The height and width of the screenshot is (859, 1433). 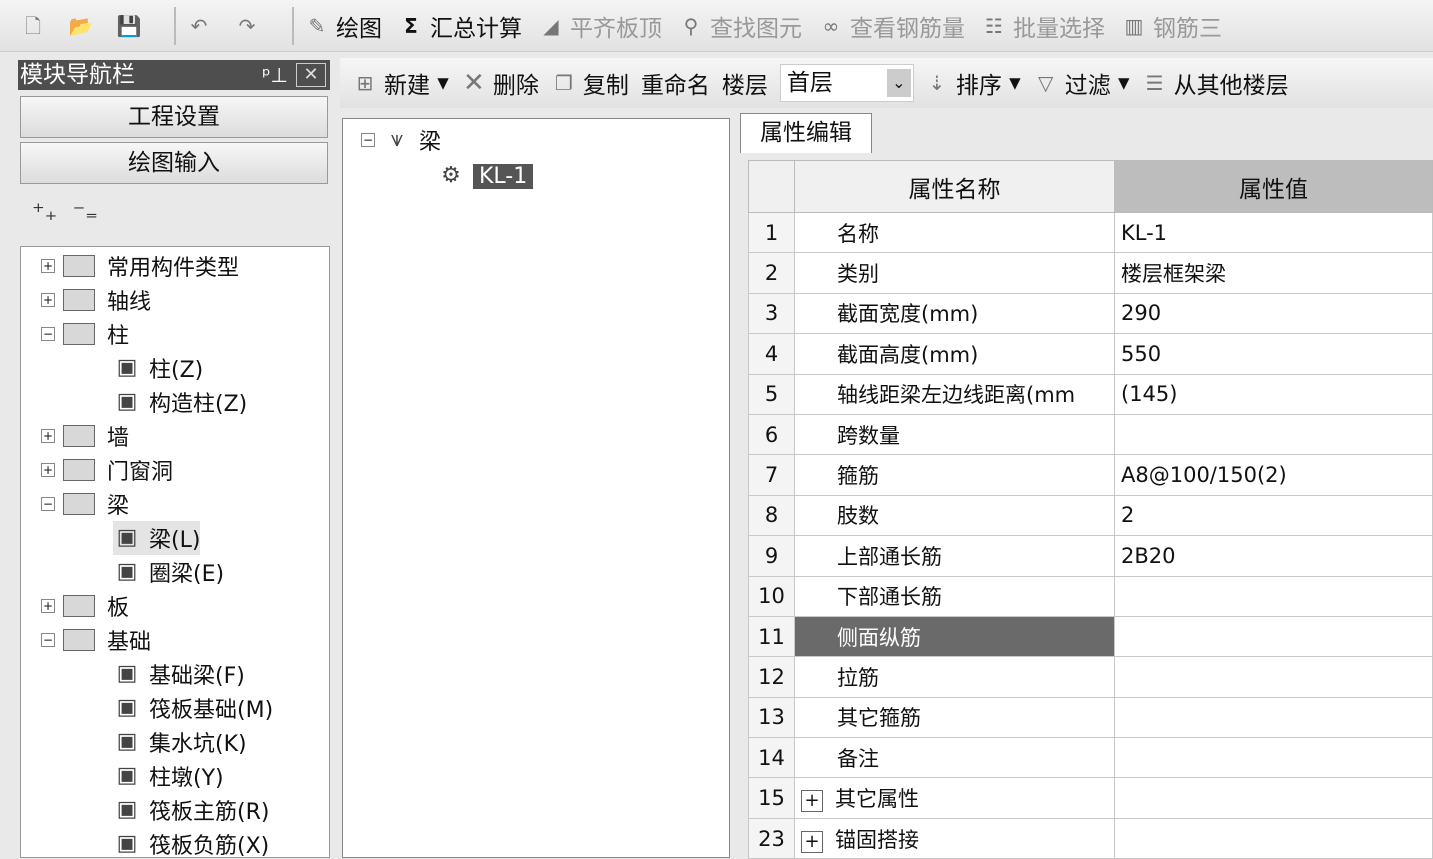 I want to click on drawing-input-button: 绘图输入, so click(x=174, y=163).